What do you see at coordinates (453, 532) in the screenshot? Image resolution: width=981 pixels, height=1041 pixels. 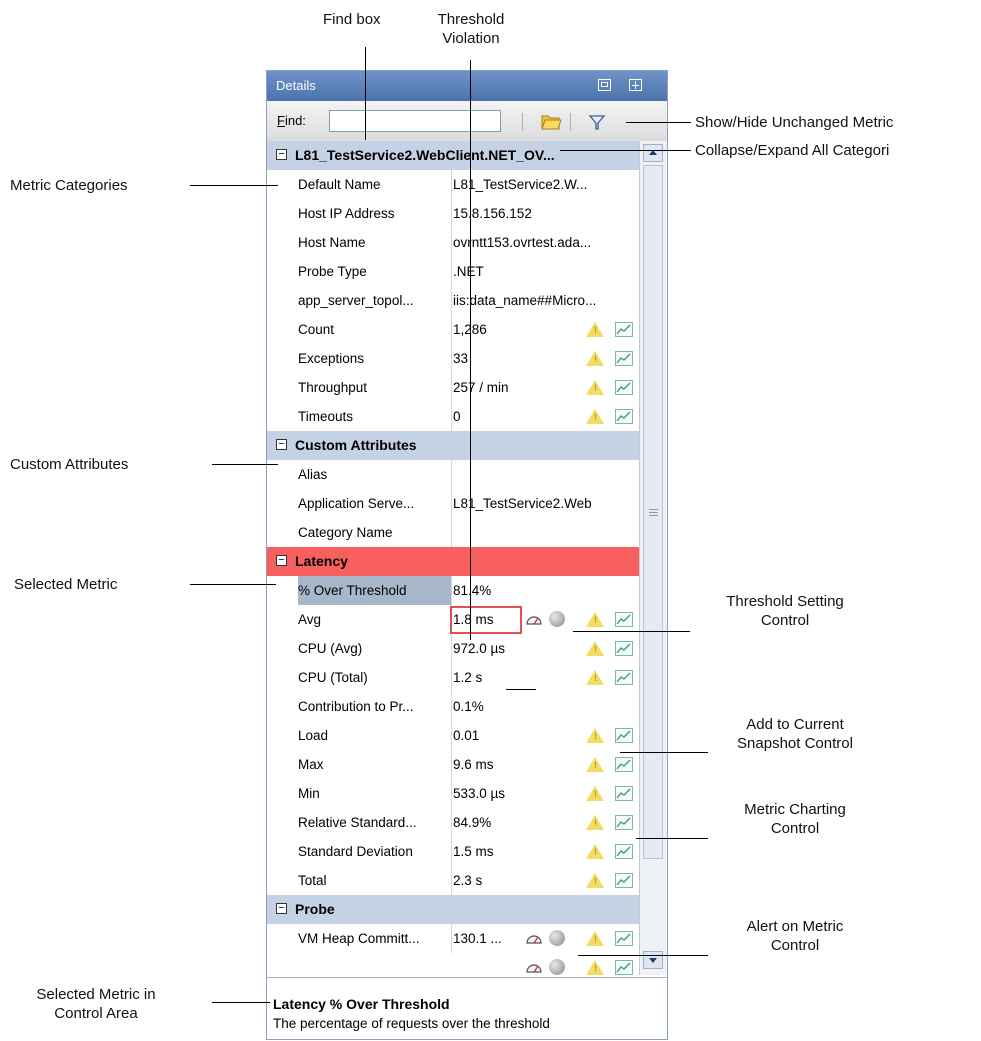 I see `metric-row: Category Name` at bounding box center [453, 532].